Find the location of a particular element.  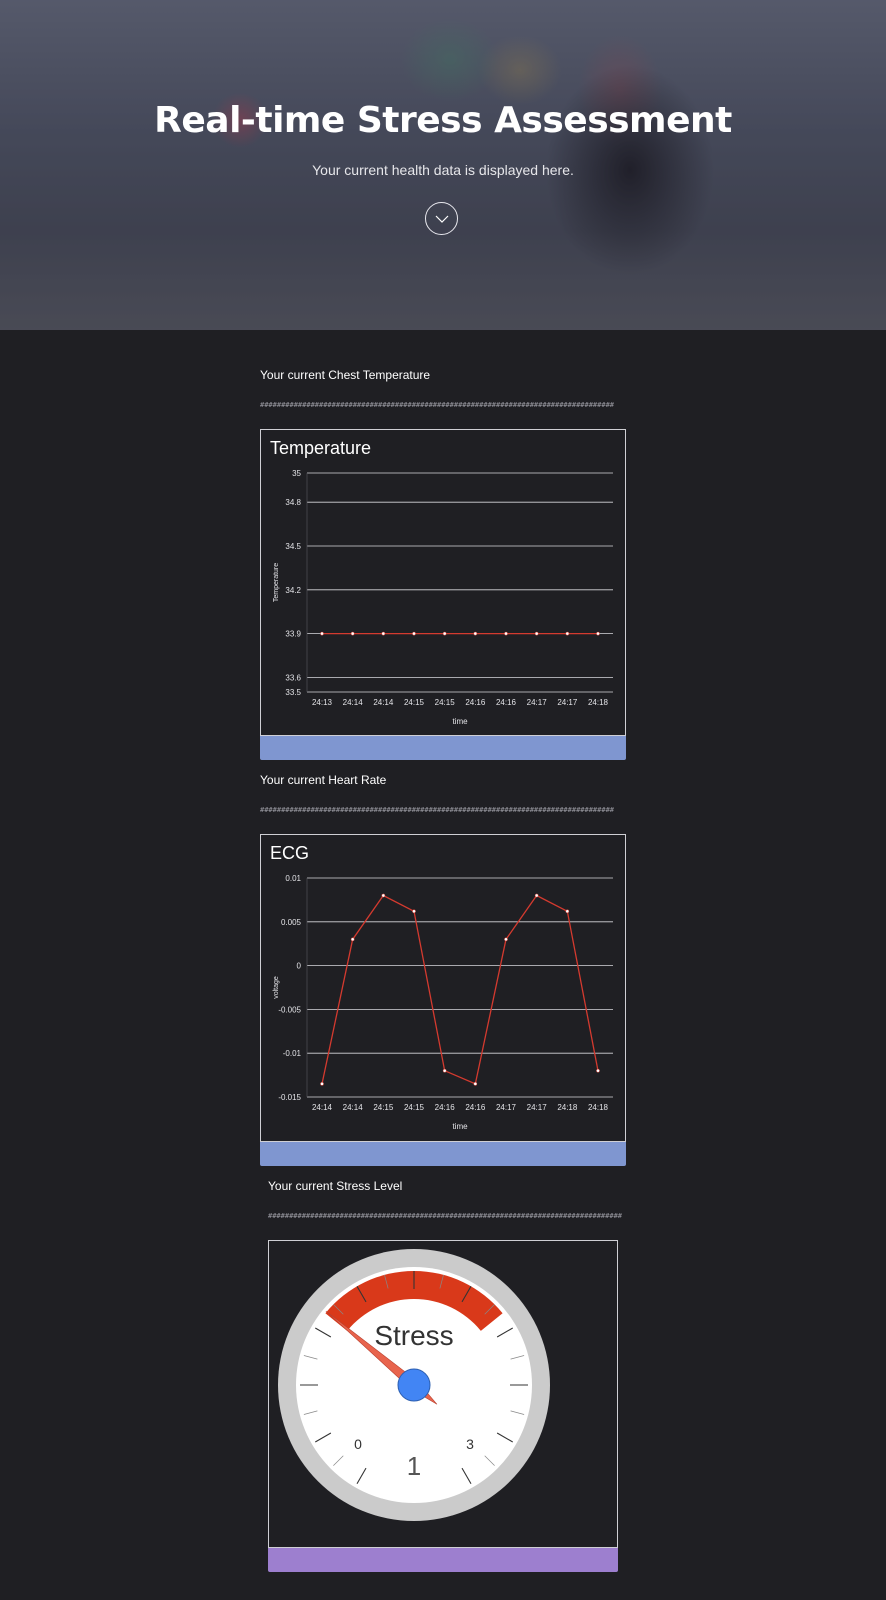

chevron-down-icon is located at coordinates (441, 219).